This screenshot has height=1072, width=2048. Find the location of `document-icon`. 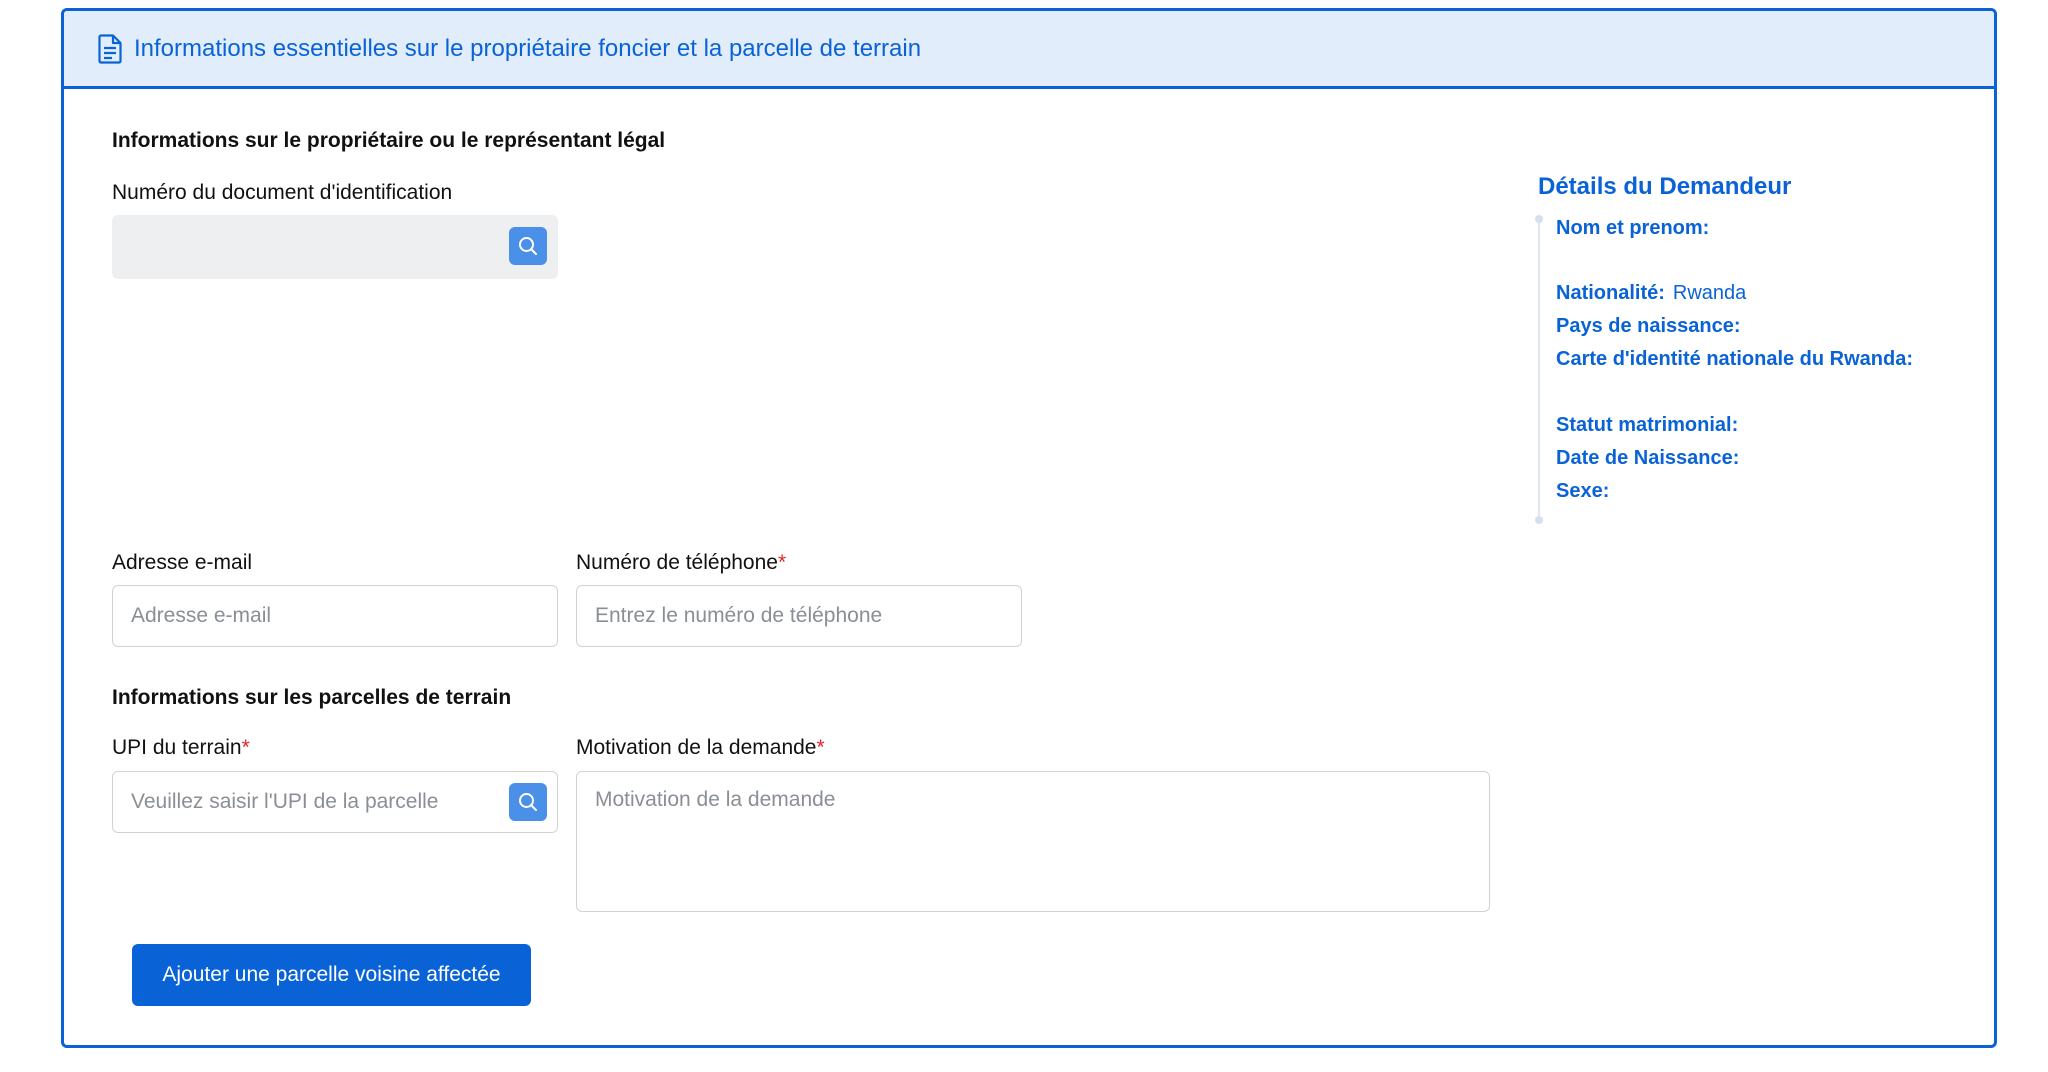

document-icon is located at coordinates (110, 48).